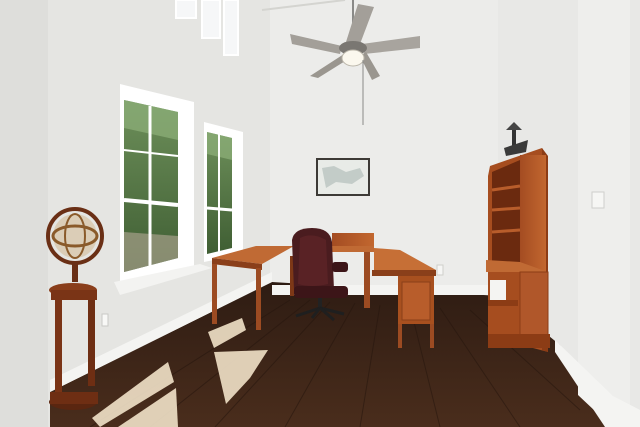 Image resolution: width=640 pixels, height=427 pixels. I want to click on left-wall-pillar, so click(24, 213).